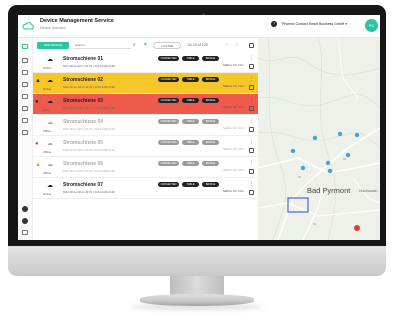 The image size is (394, 321). Describe the element at coordinates (25, 96) in the screenshot. I see `sidebar-storage-icon` at that location.